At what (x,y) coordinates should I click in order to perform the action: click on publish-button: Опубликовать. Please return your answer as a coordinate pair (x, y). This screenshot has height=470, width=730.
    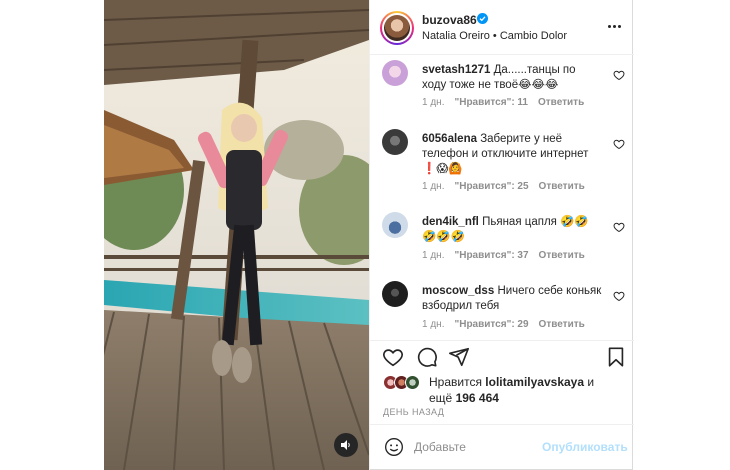
    Looking at the image, I should click on (585, 447).